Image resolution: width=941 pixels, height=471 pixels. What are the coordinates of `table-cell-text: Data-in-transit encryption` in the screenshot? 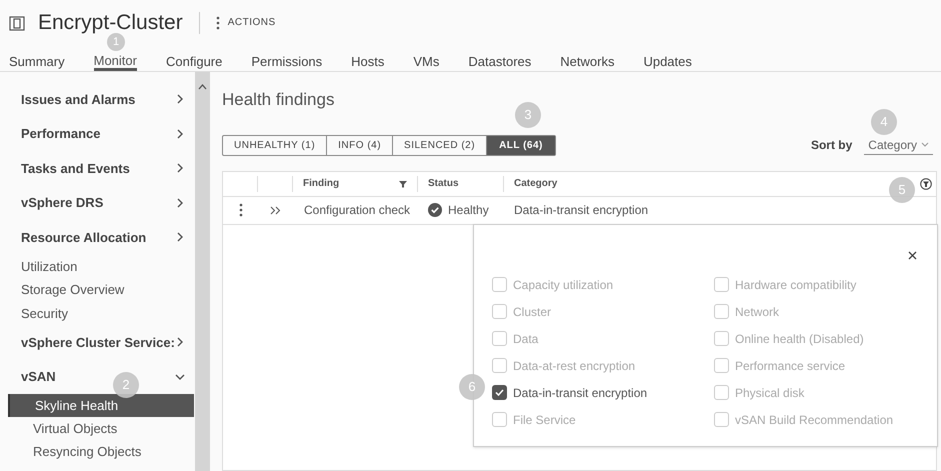 It's located at (581, 210).